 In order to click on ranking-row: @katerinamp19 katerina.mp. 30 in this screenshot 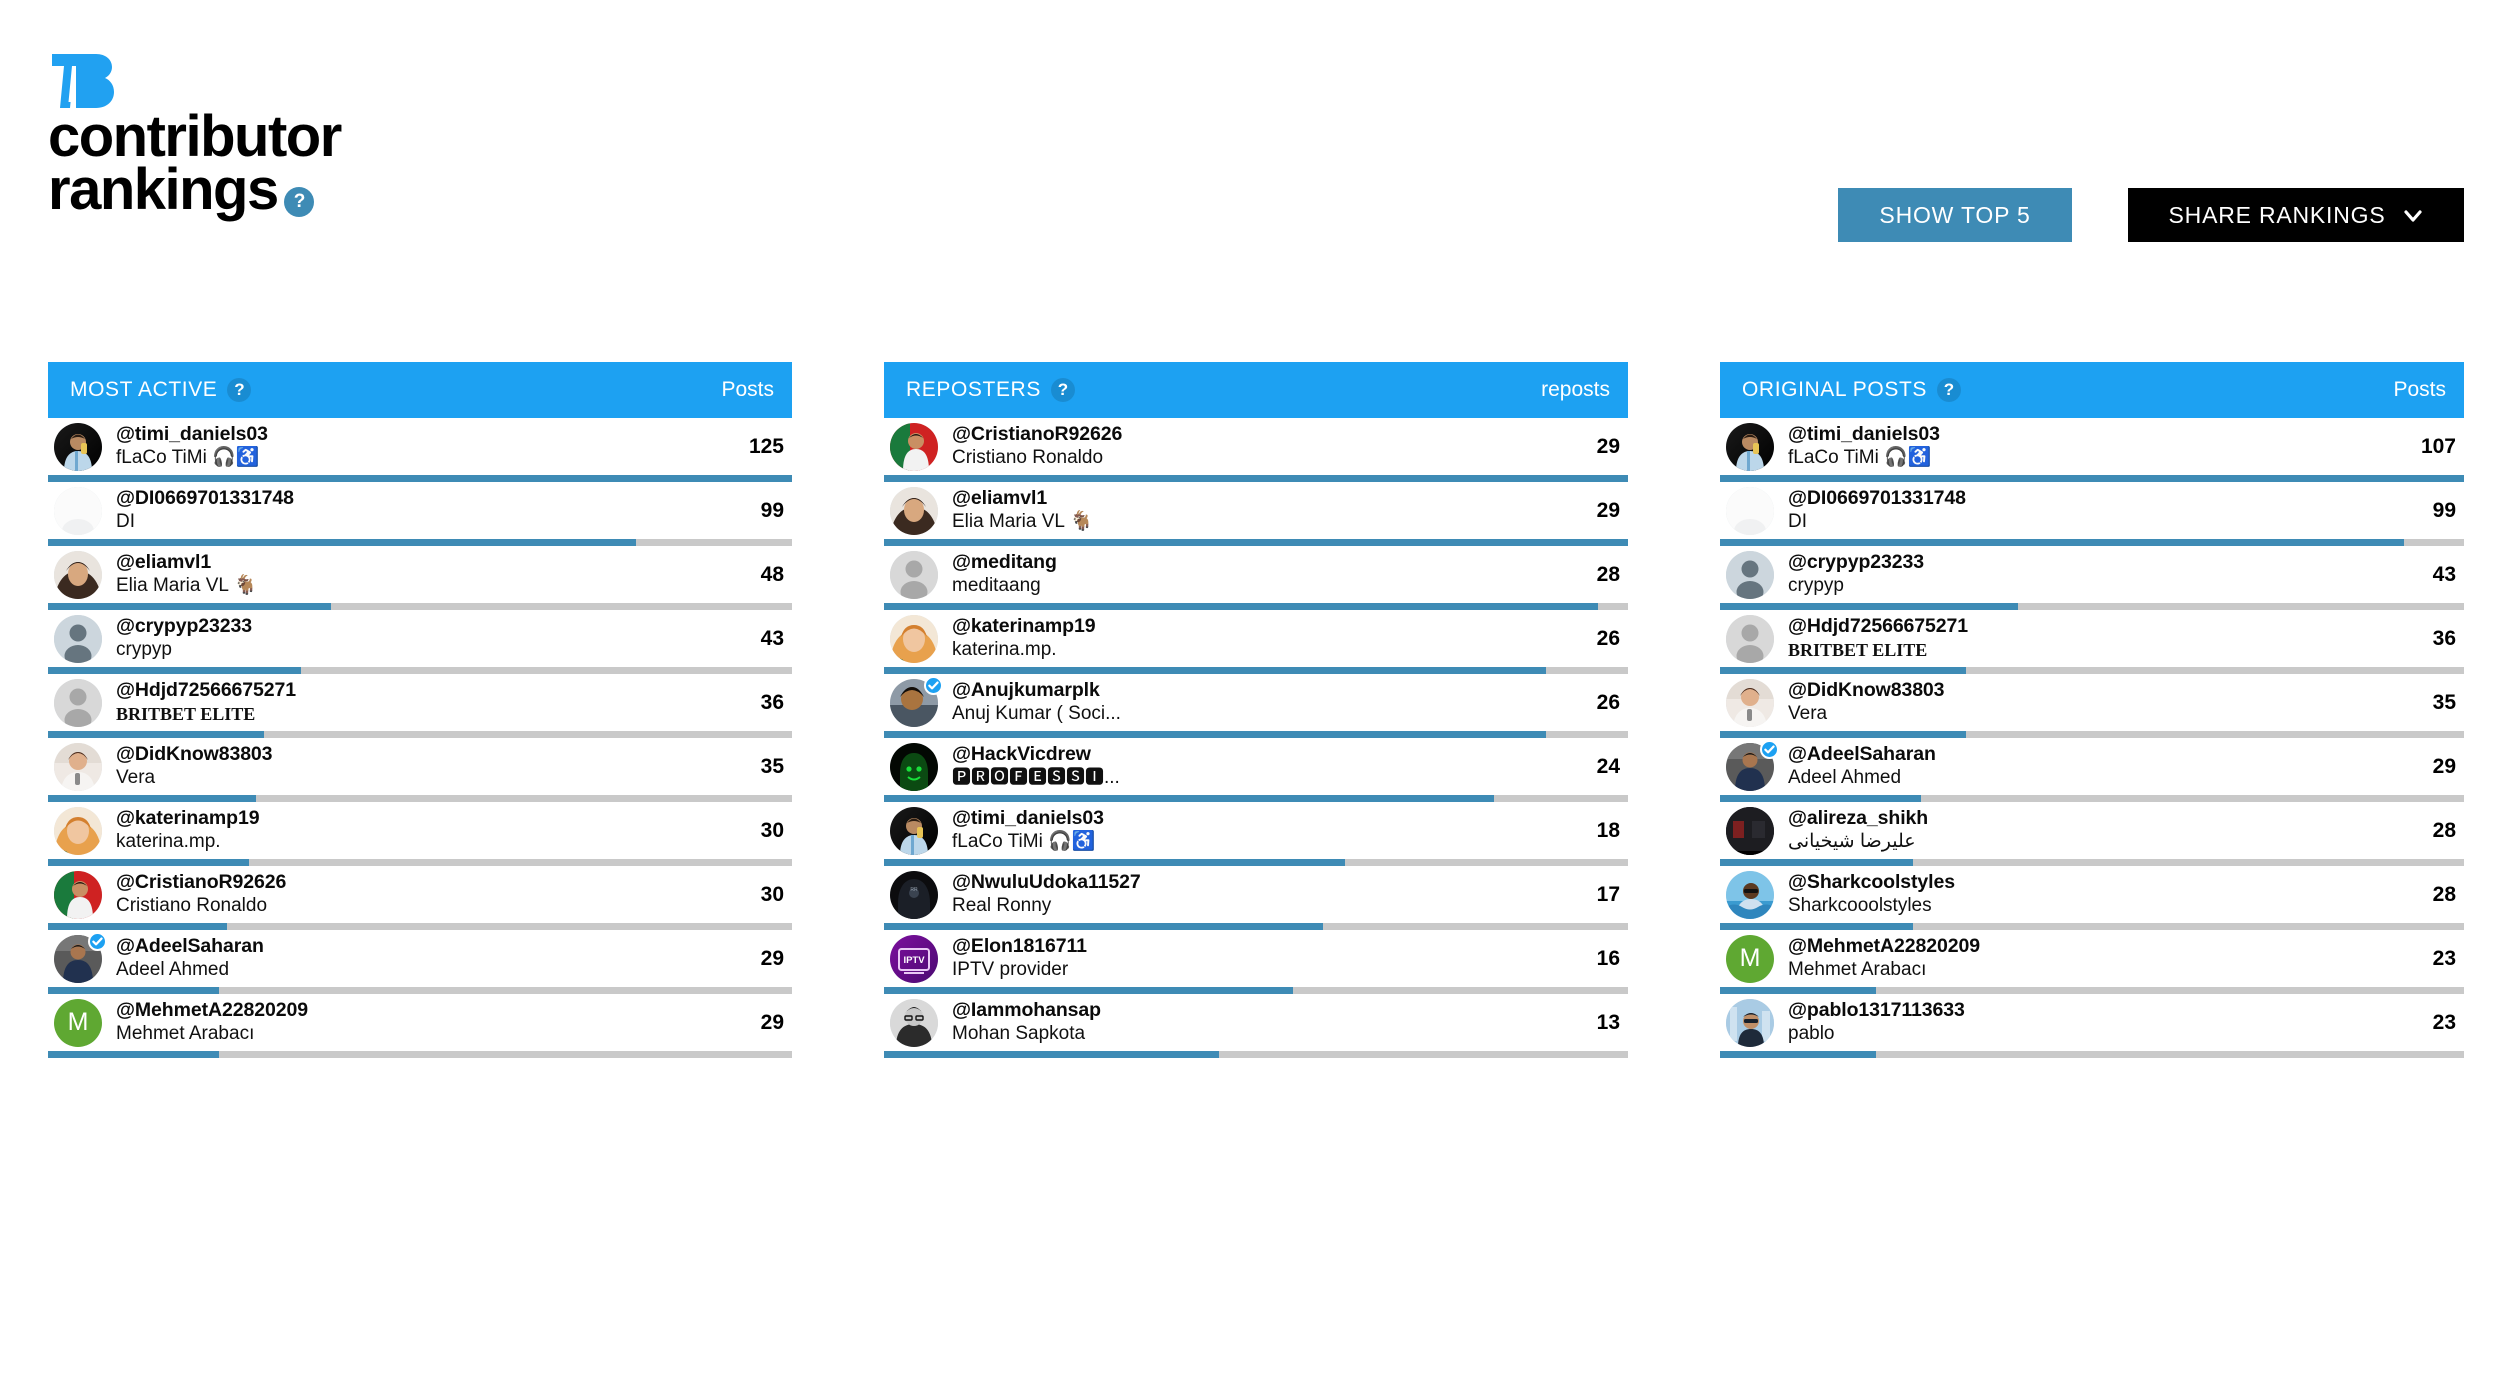, I will do `click(420, 830)`.